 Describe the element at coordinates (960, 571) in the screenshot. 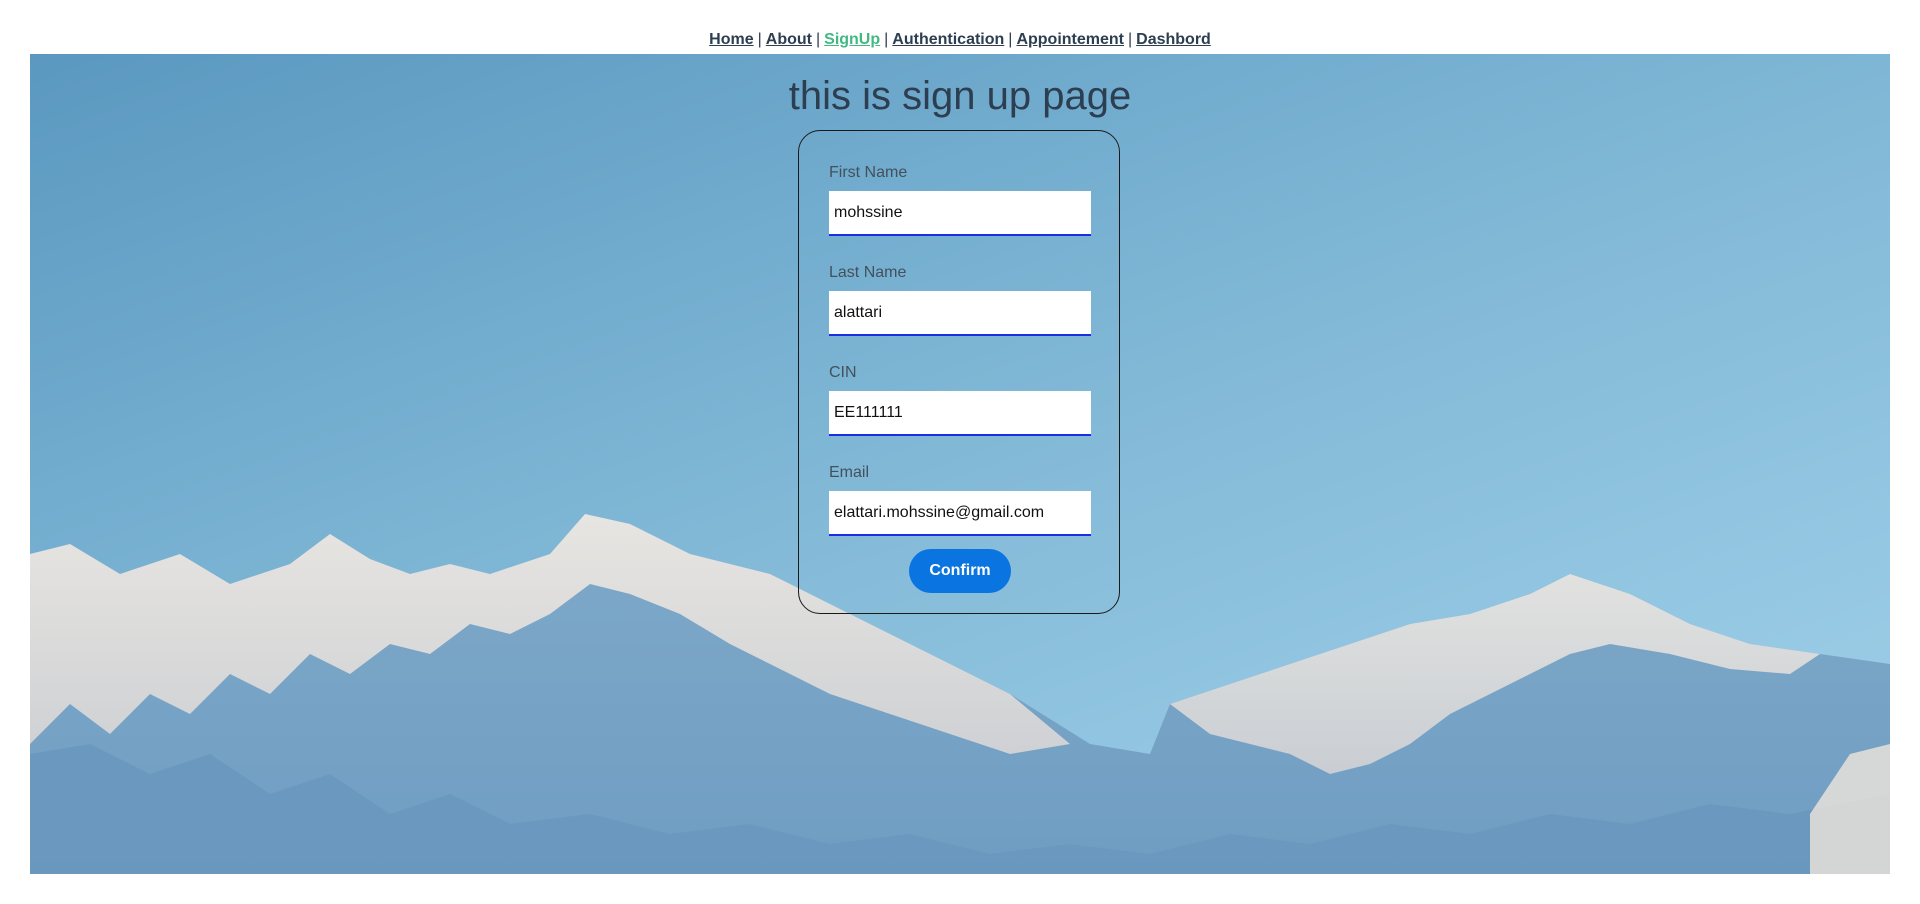

I see `confirm-button: Confirm` at that location.